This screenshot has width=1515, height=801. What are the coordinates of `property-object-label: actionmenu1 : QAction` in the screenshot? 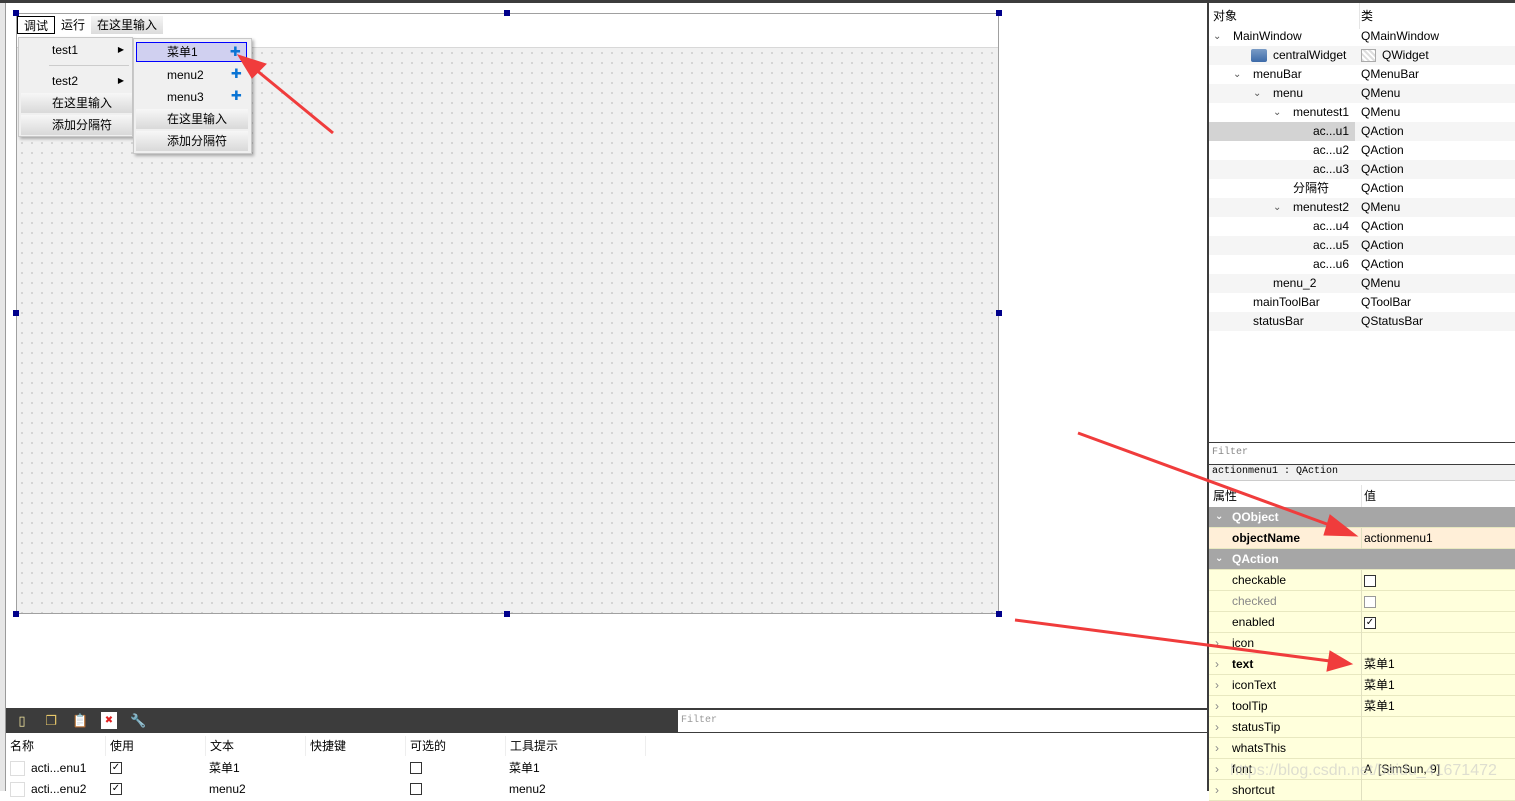 It's located at (1362, 473).